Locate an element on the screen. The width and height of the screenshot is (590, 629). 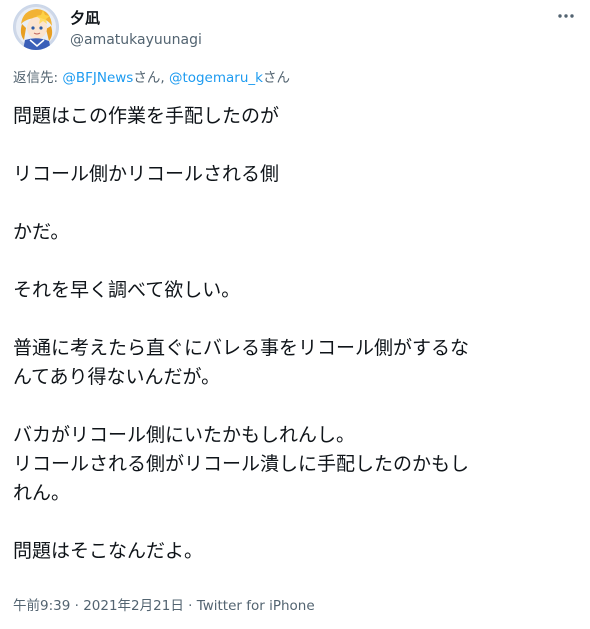
tweet-line: リコールされる側がリコール潰しに手配したのかもし is located at coordinates (241, 464).